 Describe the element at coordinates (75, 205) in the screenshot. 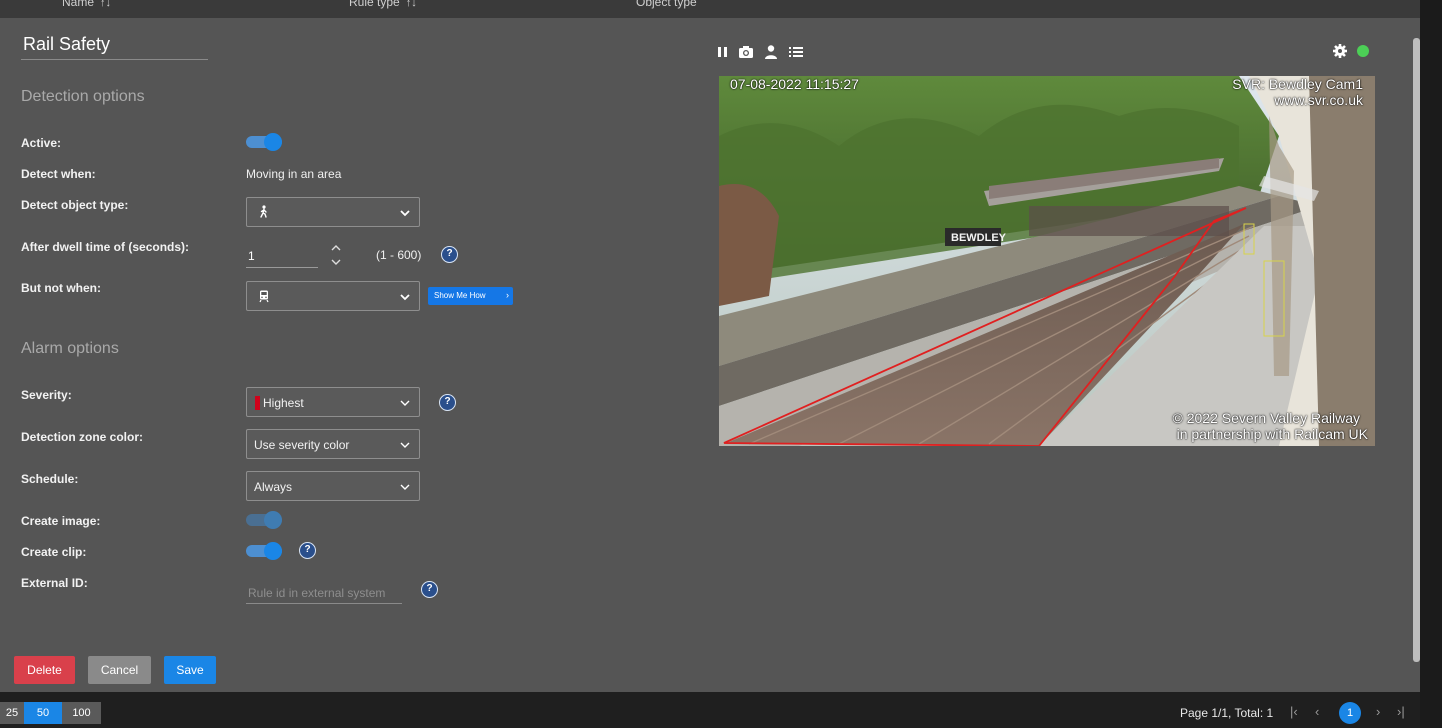

I see `detect-object-type-label: Detect object type:` at that location.